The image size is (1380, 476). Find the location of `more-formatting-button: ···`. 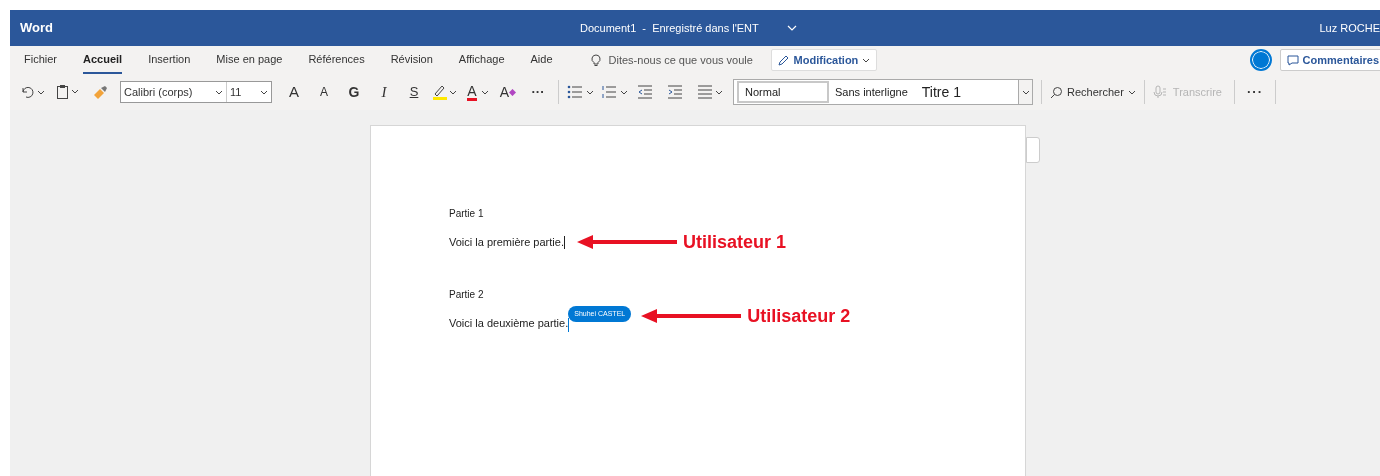

more-formatting-button: ··· is located at coordinates (538, 92).